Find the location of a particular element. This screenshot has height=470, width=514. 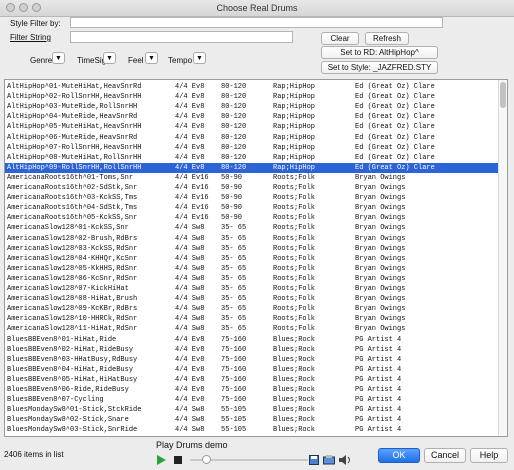

tempo-range-cell: 50-90 is located at coordinates (232, 198).